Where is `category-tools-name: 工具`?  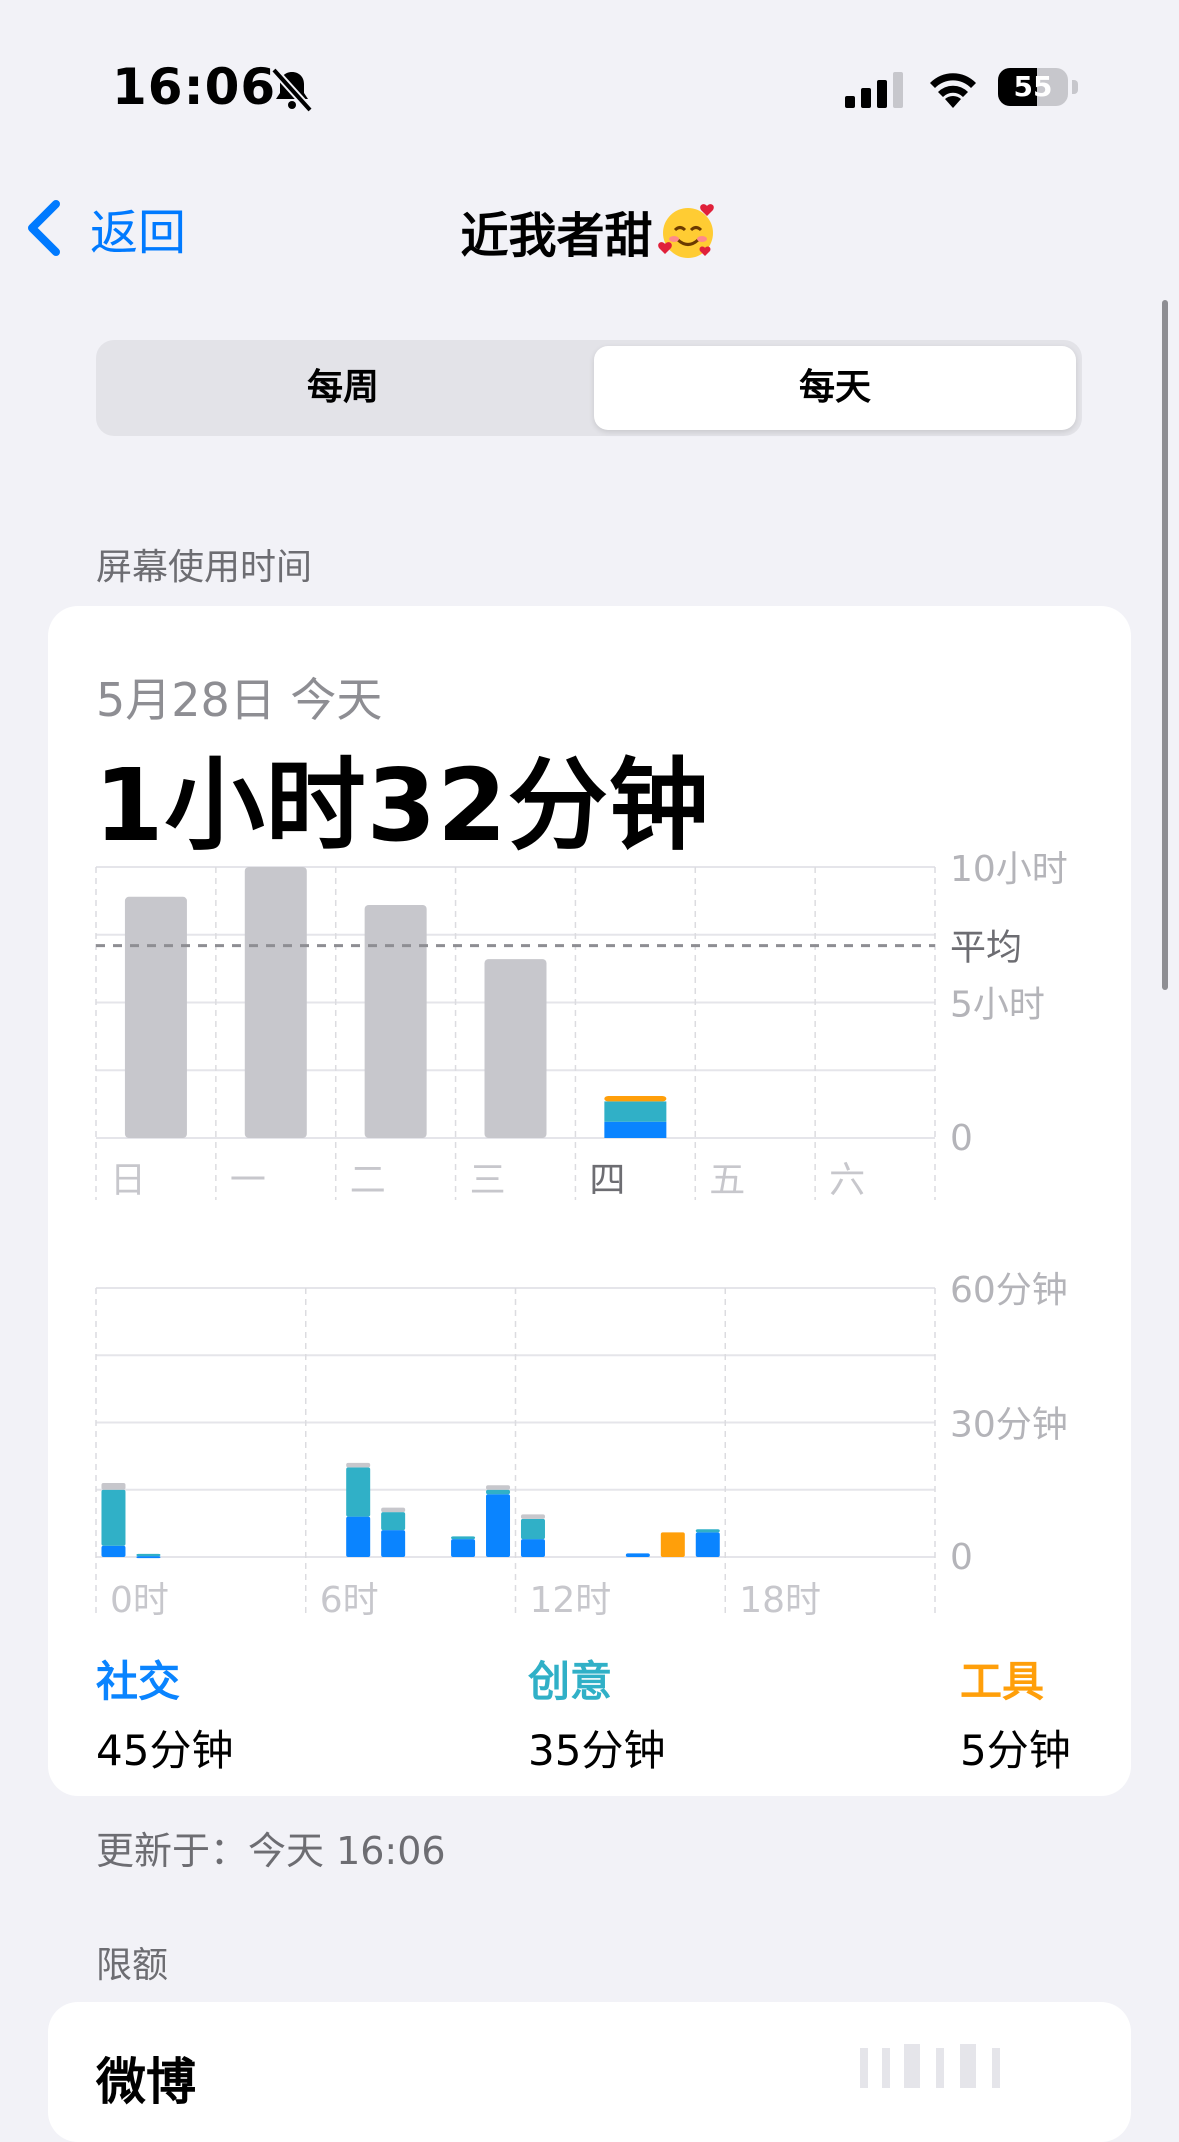
category-tools-name: 工具 is located at coordinates (1002, 1681).